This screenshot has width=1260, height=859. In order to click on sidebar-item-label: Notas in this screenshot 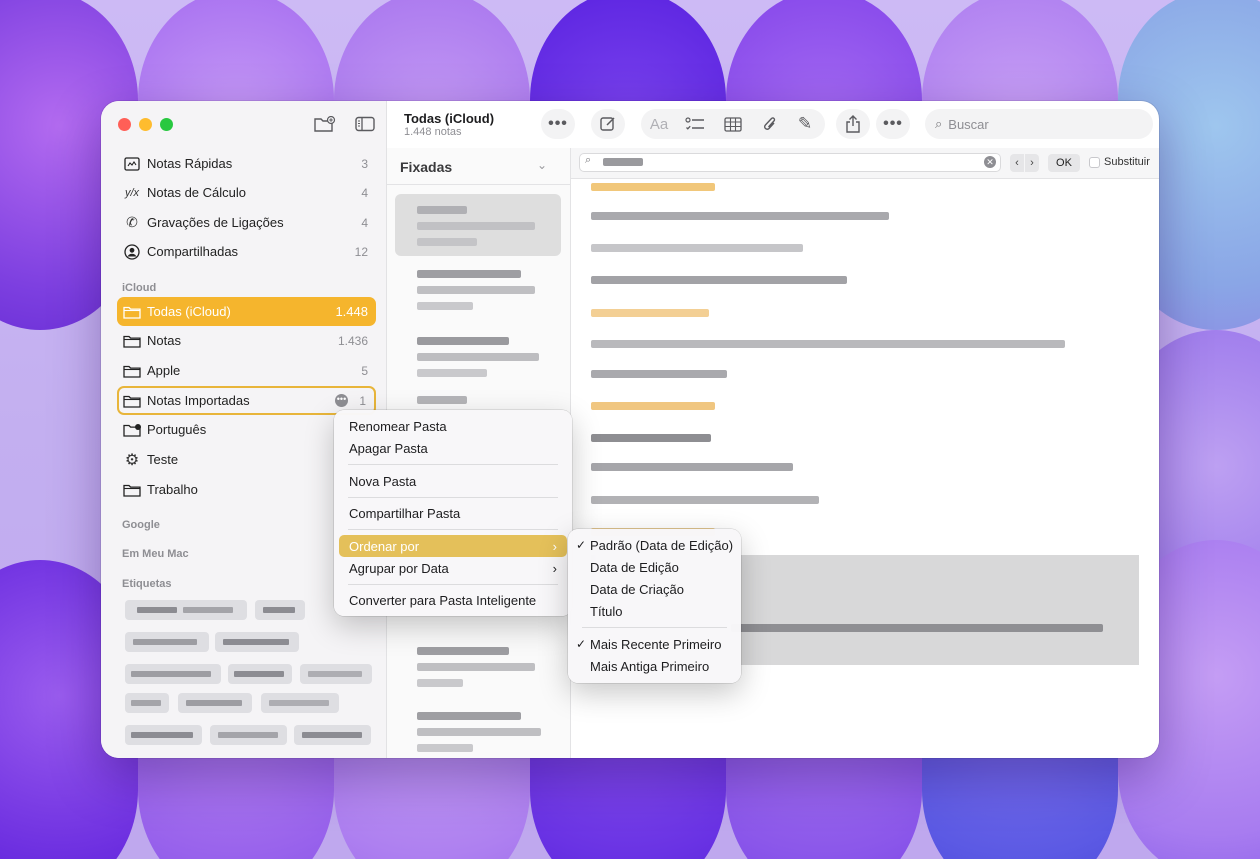, I will do `click(164, 340)`.